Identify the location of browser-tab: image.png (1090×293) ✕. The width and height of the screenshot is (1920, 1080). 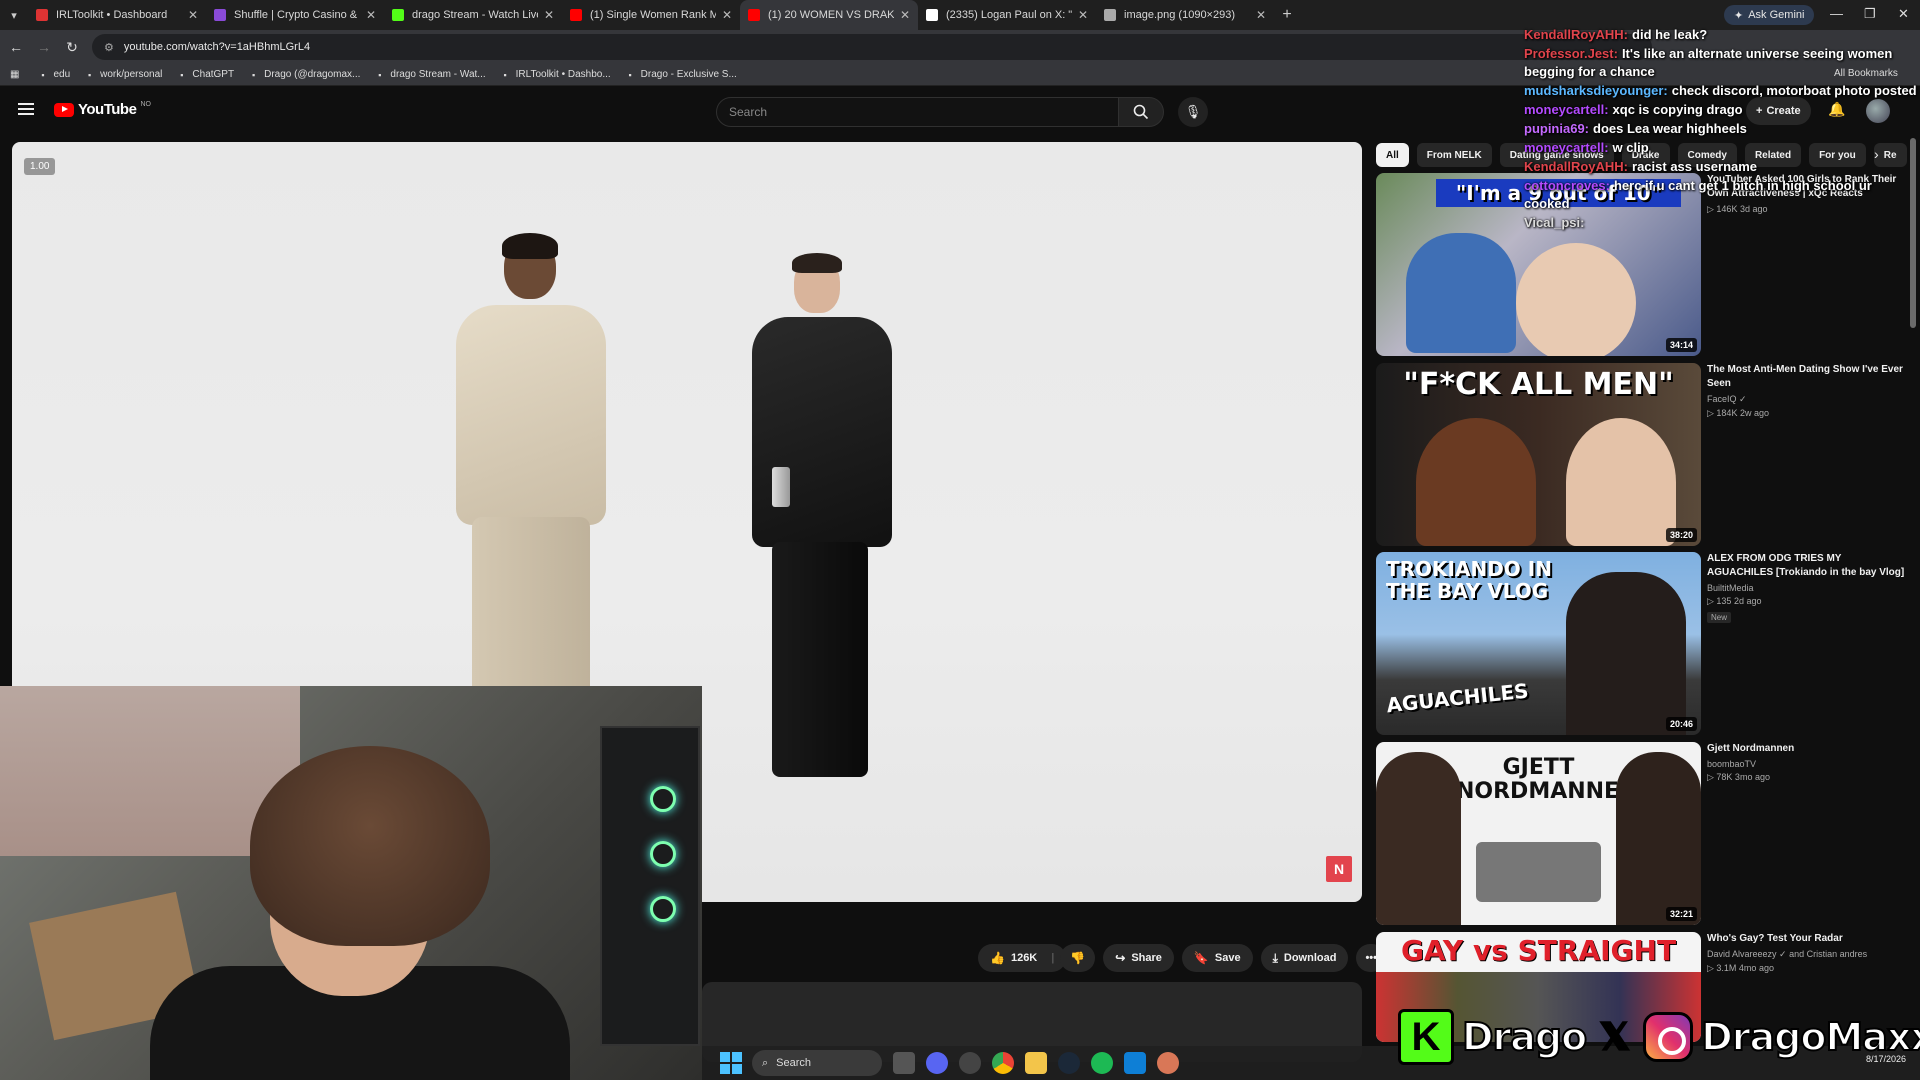
(1185, 15).